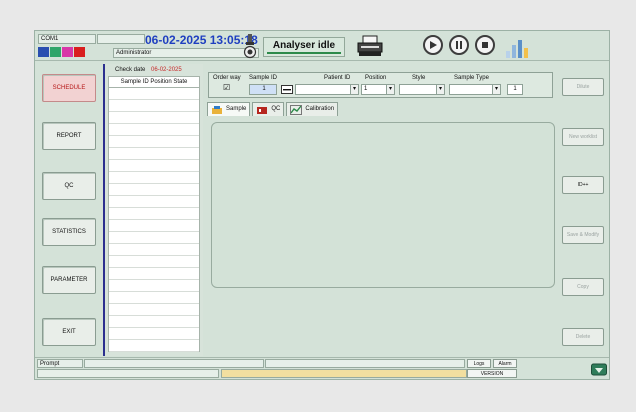 The width and height of the screenshot is (636, 412). I want to click on delete-button: Delete, so click(583, 337).